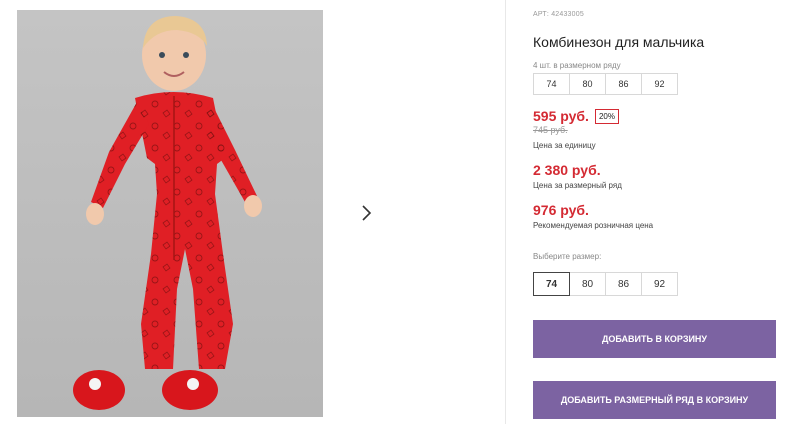 The height and width of the screenshot is (424, 800). I want to click on rrp-label: Рекомендуемая розничная цена, so click(593, 225).